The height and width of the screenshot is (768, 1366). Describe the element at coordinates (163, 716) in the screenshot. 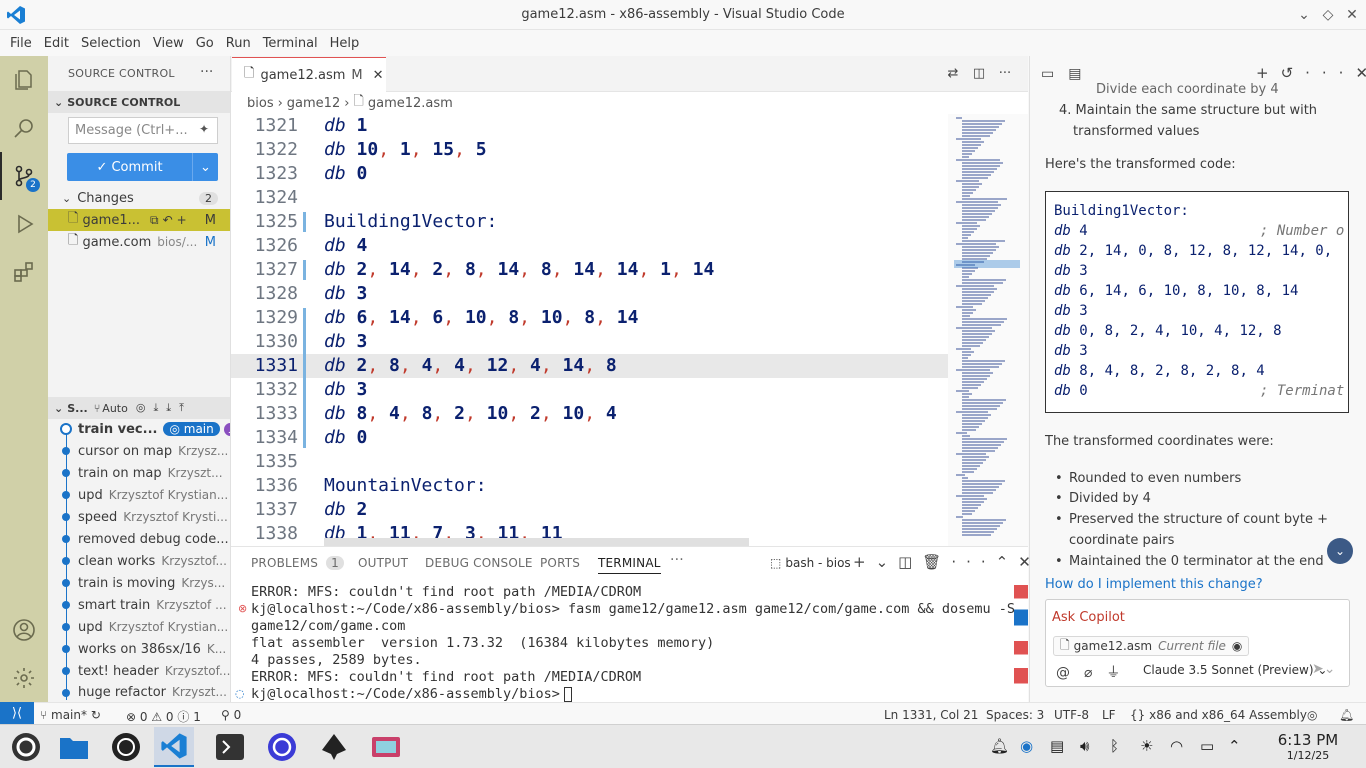

I see `problems-indicator: ⊗ 0 ⚠ 0 ⓘ 1` at that location.